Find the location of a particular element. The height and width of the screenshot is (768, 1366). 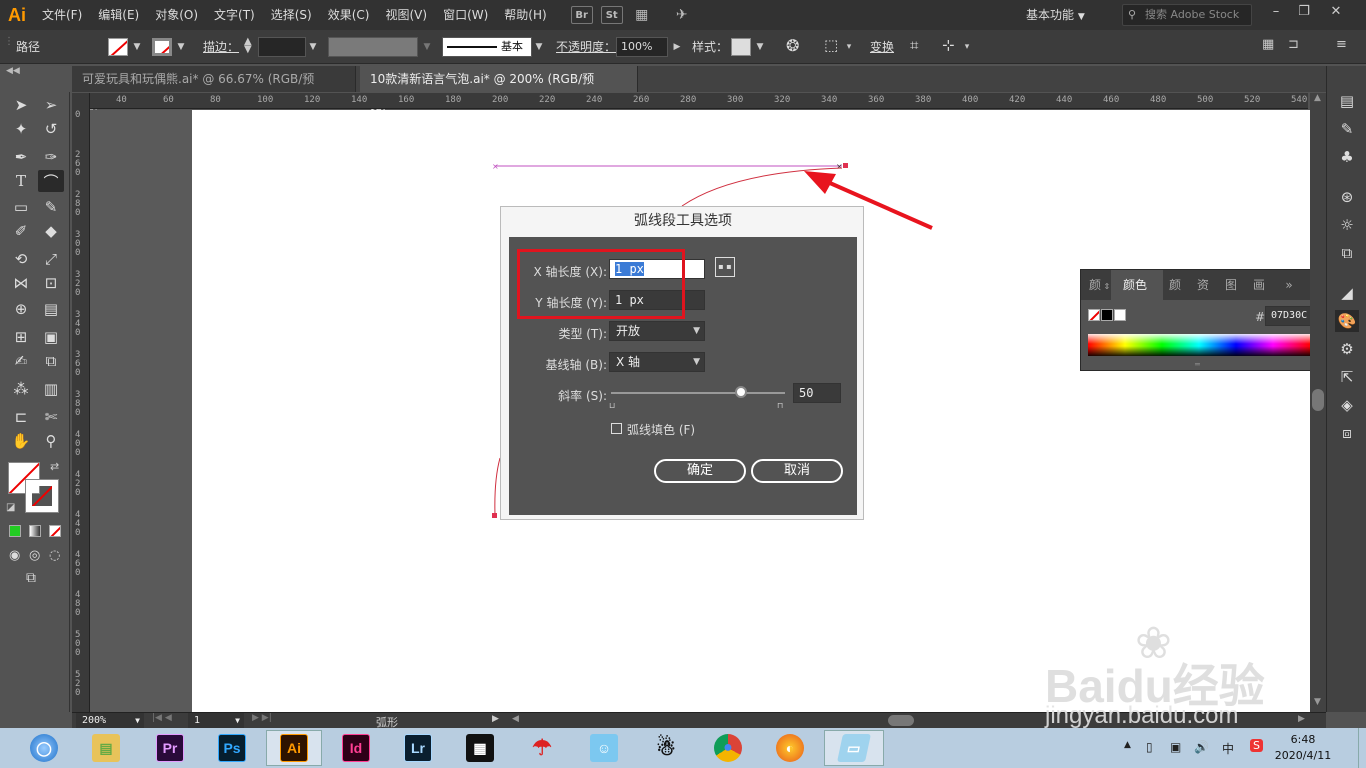

ime-indicator: 中 is located at coordinates (1228, 748).